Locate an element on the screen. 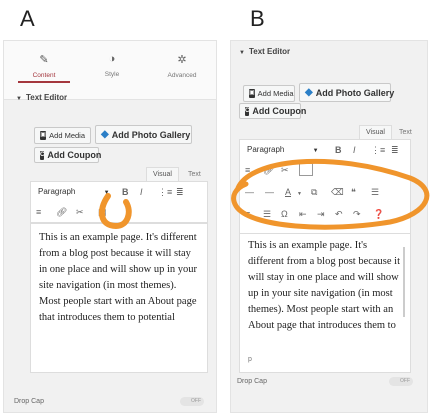 Image resolution: width=433 pixels, height=413 pixels. highlight-circle-a is located at coordinates (115, 211).